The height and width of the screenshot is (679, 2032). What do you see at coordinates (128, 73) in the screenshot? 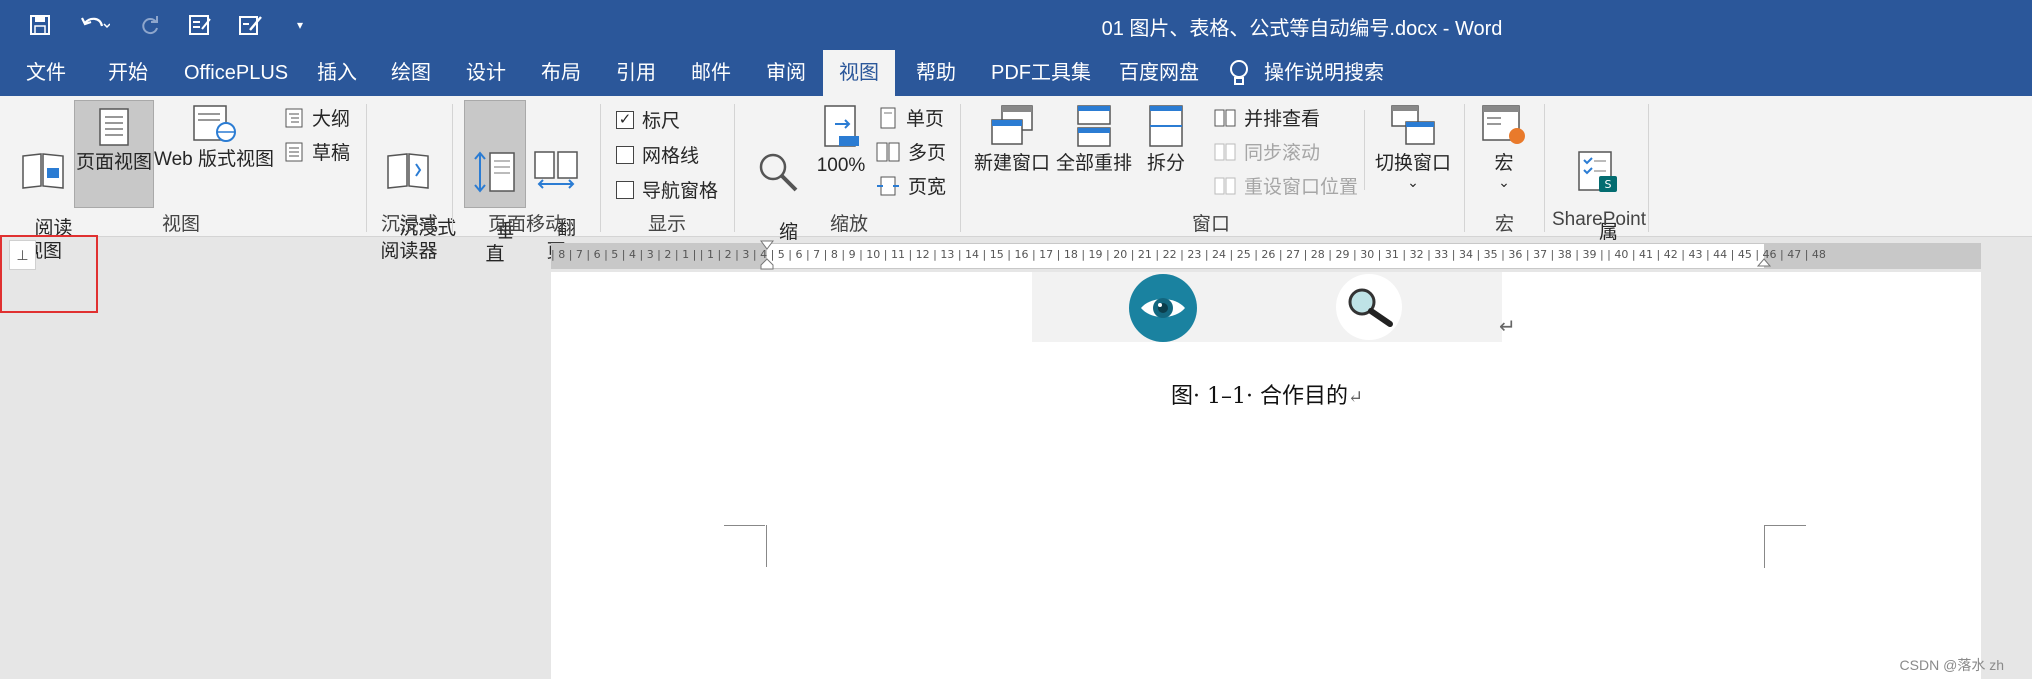
I see `tab-home: 开始` at bounding box center [128, 73].